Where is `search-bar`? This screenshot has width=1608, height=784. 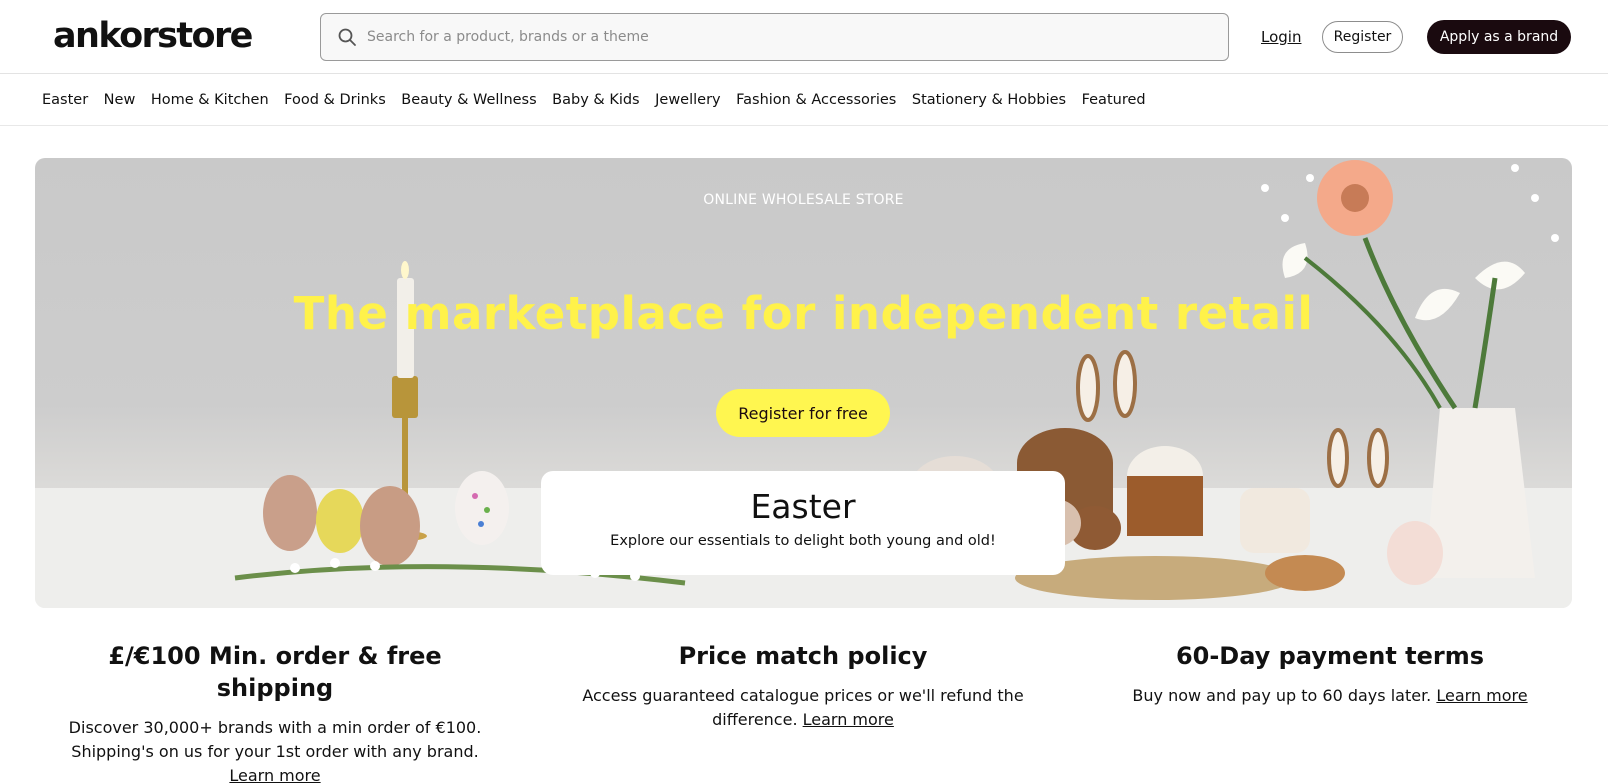
search-bar is located at coordinates (774, 37).